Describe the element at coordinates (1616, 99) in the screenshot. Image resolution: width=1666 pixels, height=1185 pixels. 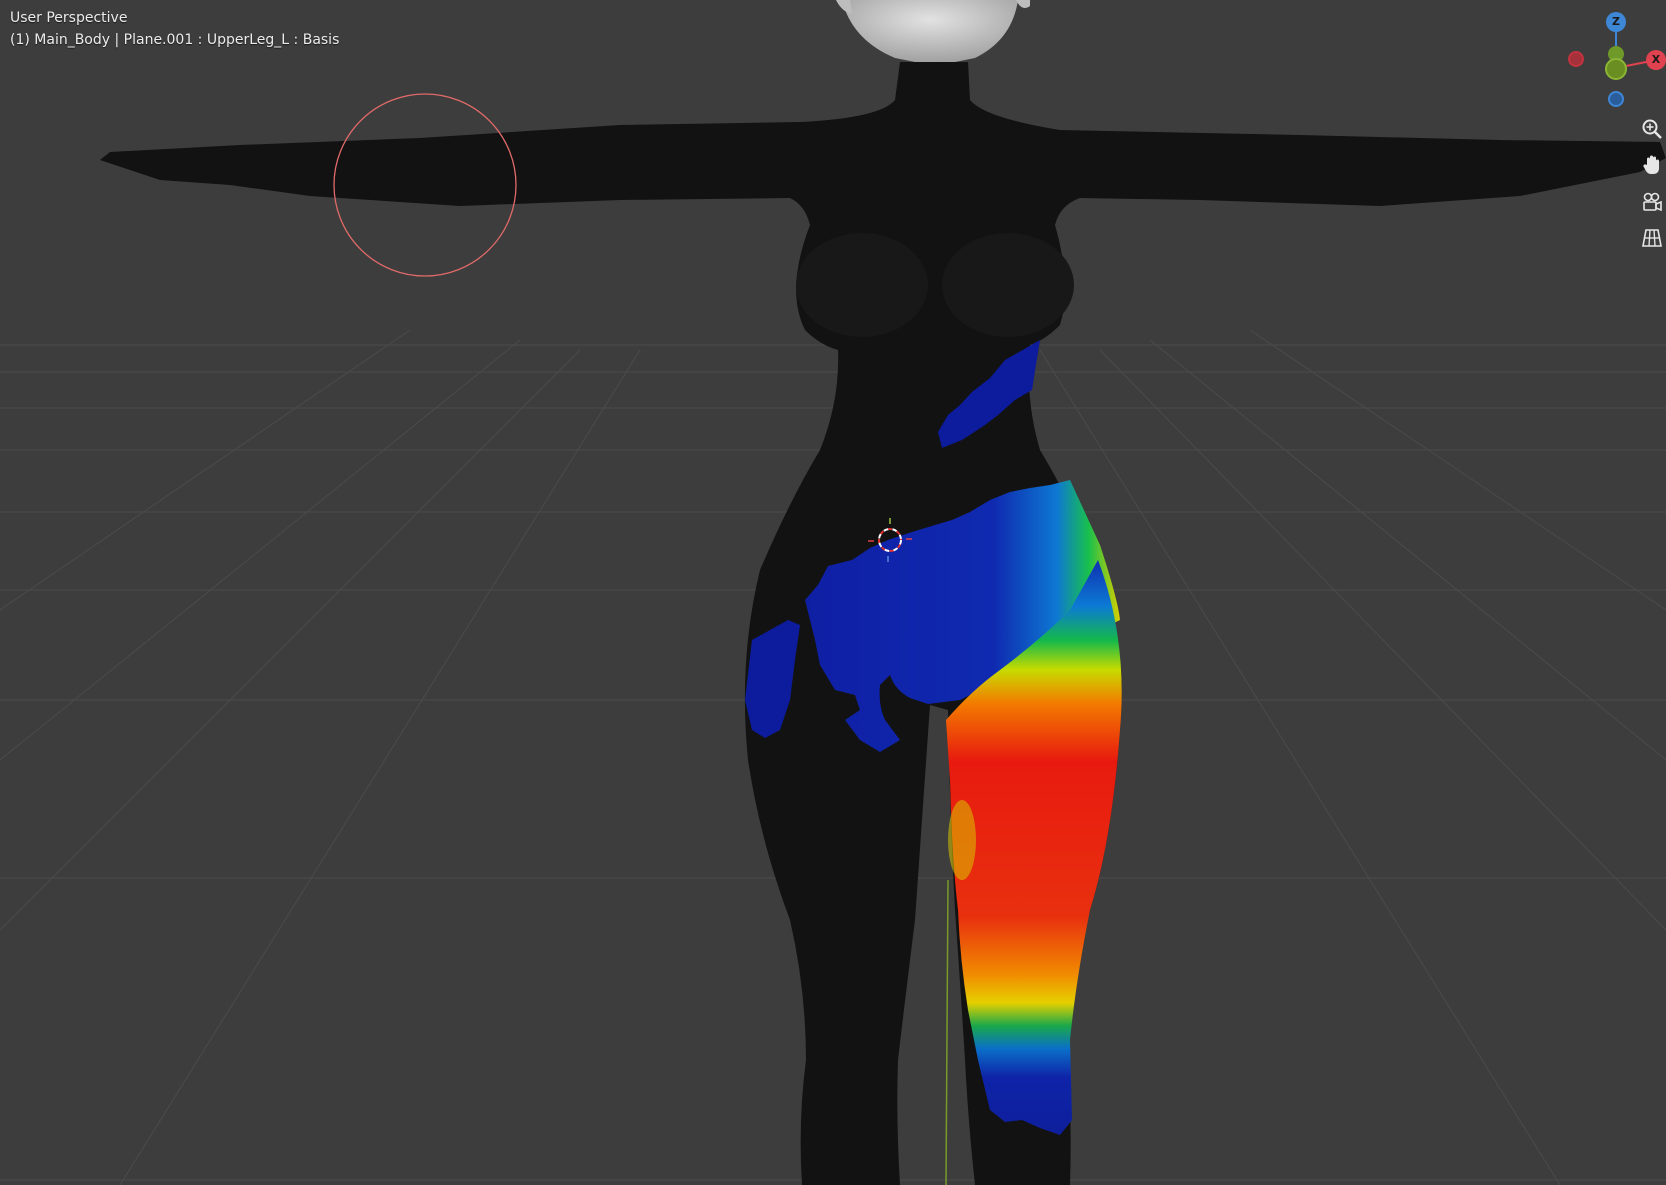
I see `gizmo-neg-z-axis` at that location.